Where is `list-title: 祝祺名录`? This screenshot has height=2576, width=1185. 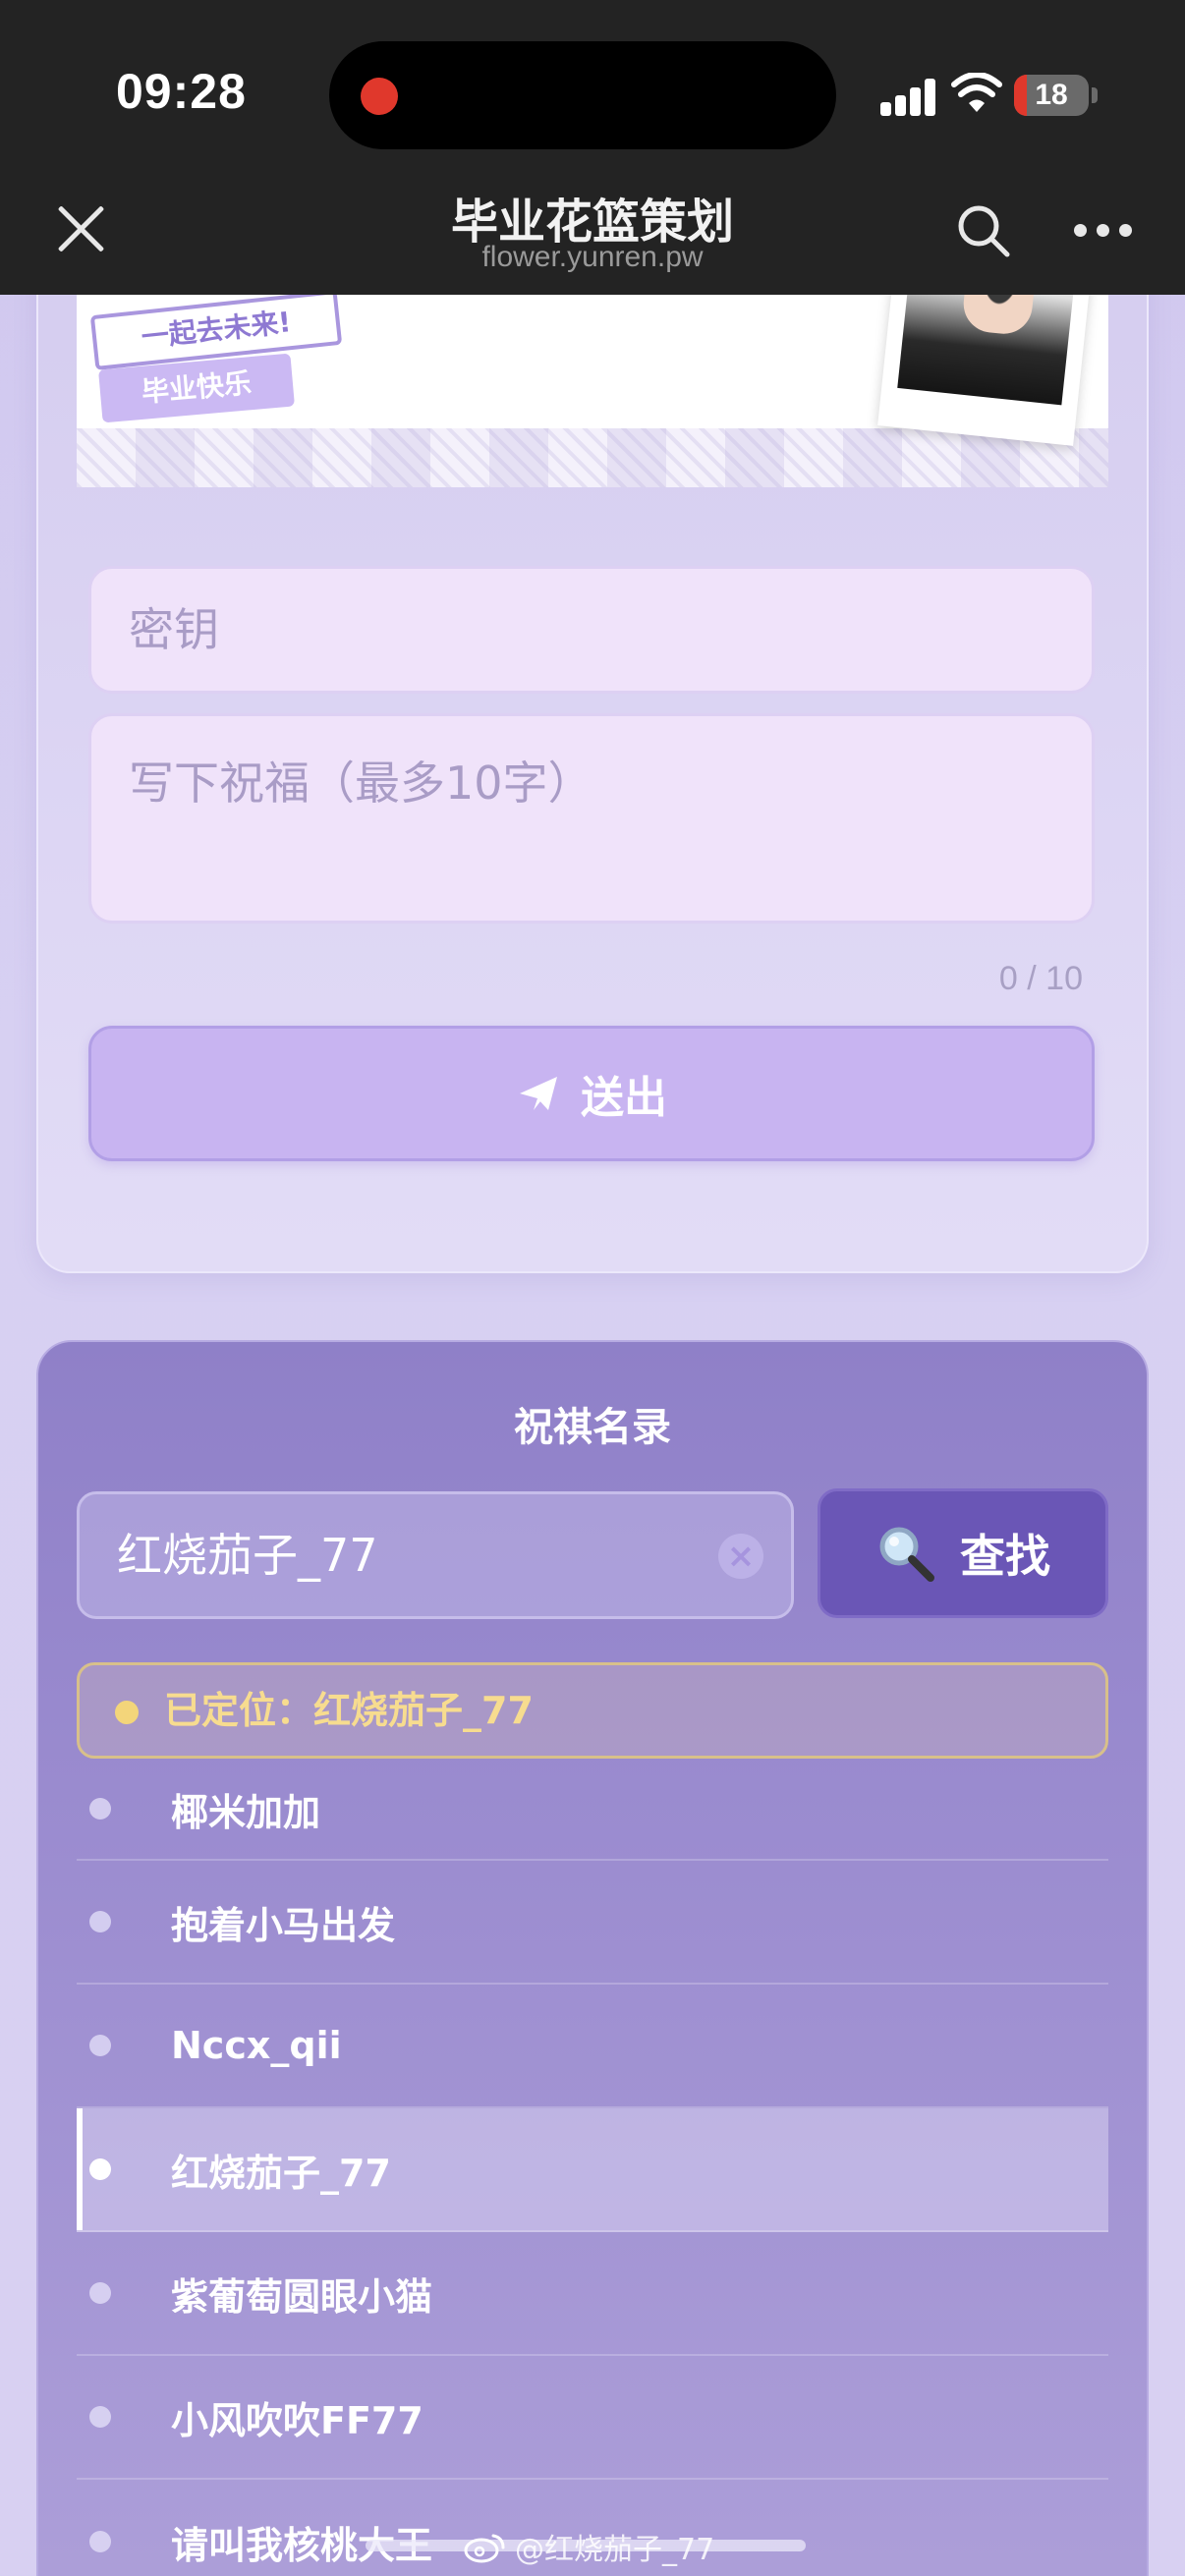 list-title: 祝祺名录 is located at coordinates (592, 1427).